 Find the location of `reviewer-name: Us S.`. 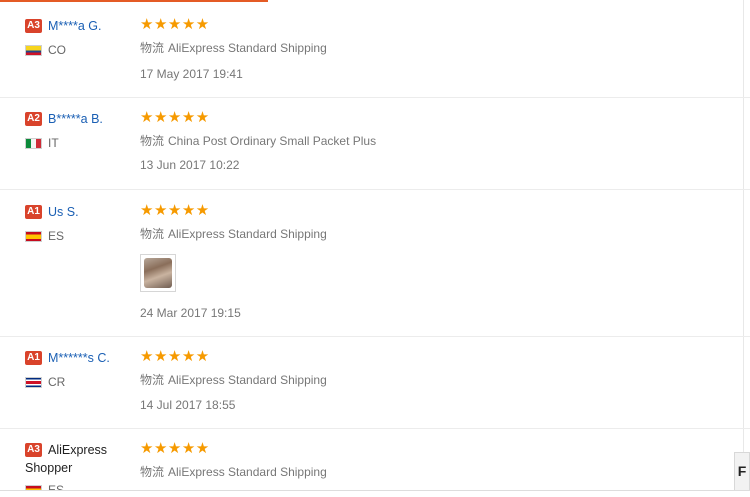

reviewer-name: Us S. is located at coordinates (63, 212).